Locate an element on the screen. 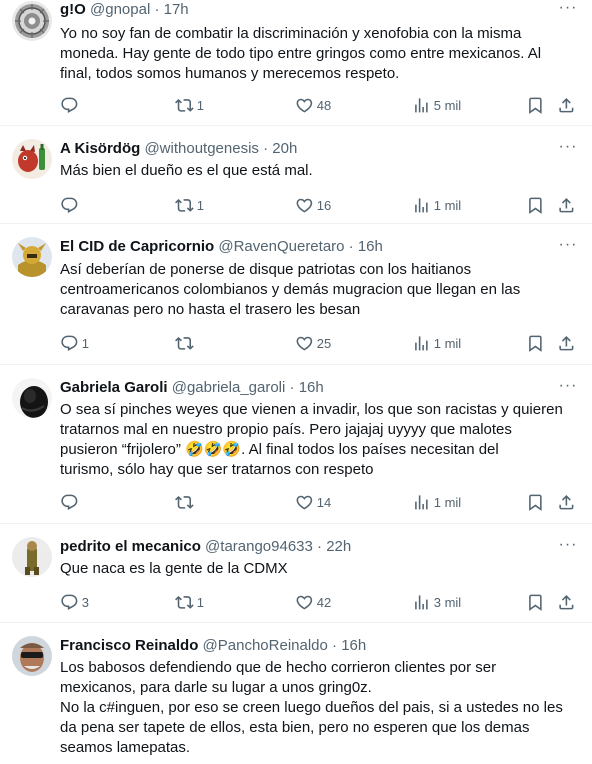 The image size is (592, 764). tweet-actions: 1 25 1 mil is located at coordinates (320, 343).